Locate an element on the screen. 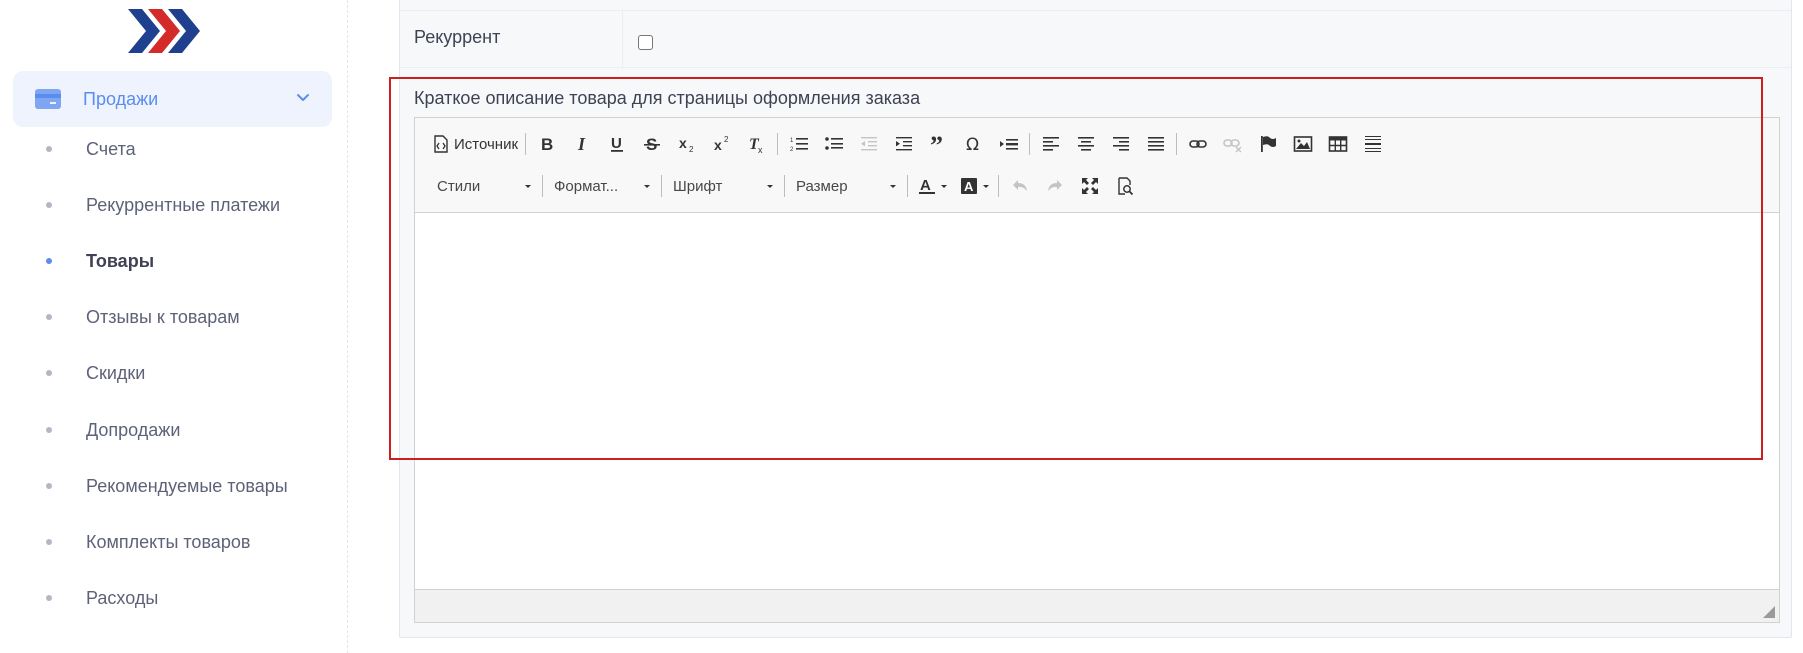  editor-status-bar is located at coordinates (1097, 605).